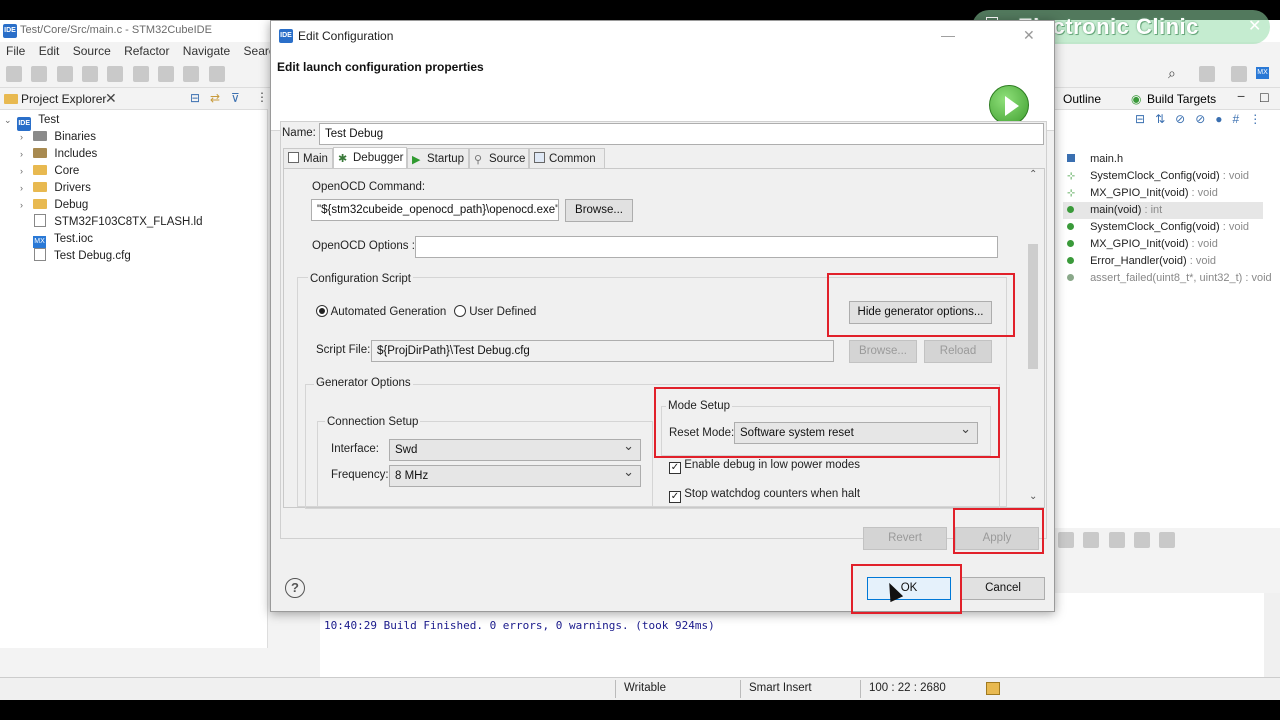 This screenshot has height=720, width=1280. What do you see at coordinates (49, 51) in the screenshot?
I see `menu-edit: Edit` at bounding box center [49, 51].